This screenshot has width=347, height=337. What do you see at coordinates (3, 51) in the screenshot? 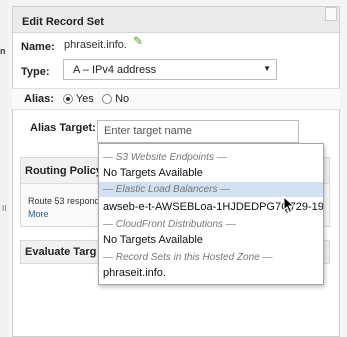
I see `background-text-fragment: n` at bounding box center [3, 51].